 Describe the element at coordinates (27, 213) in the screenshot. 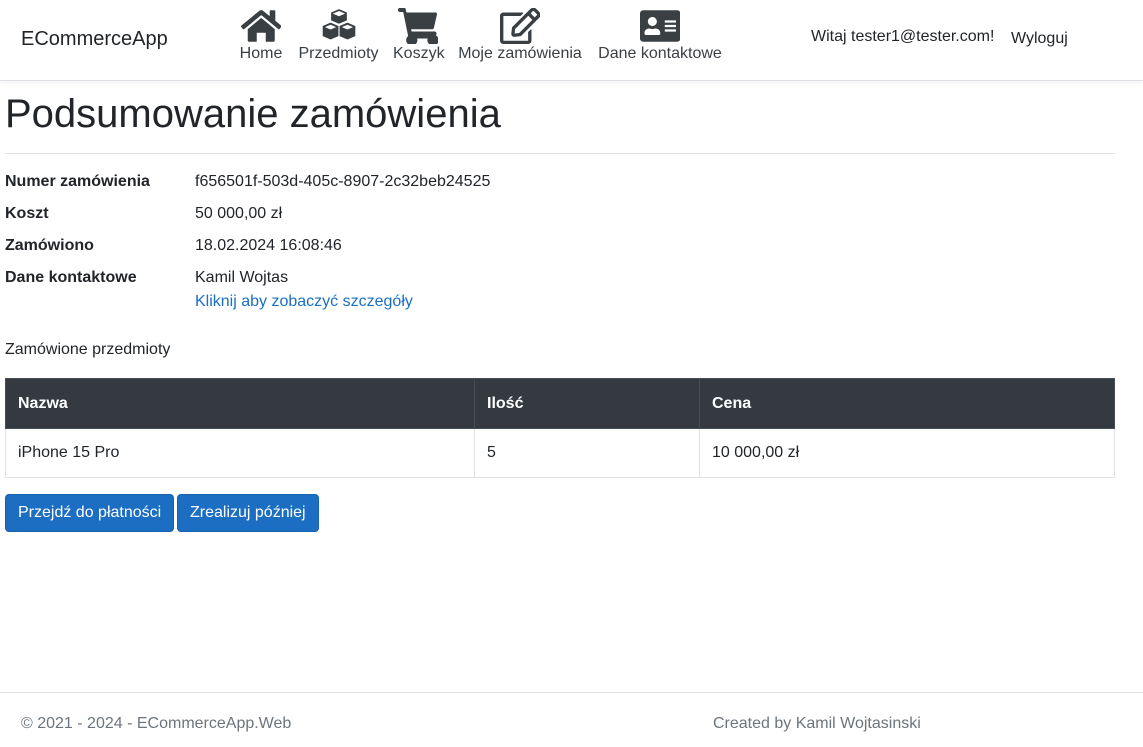

I see `cost-label: Koszt` at that location.